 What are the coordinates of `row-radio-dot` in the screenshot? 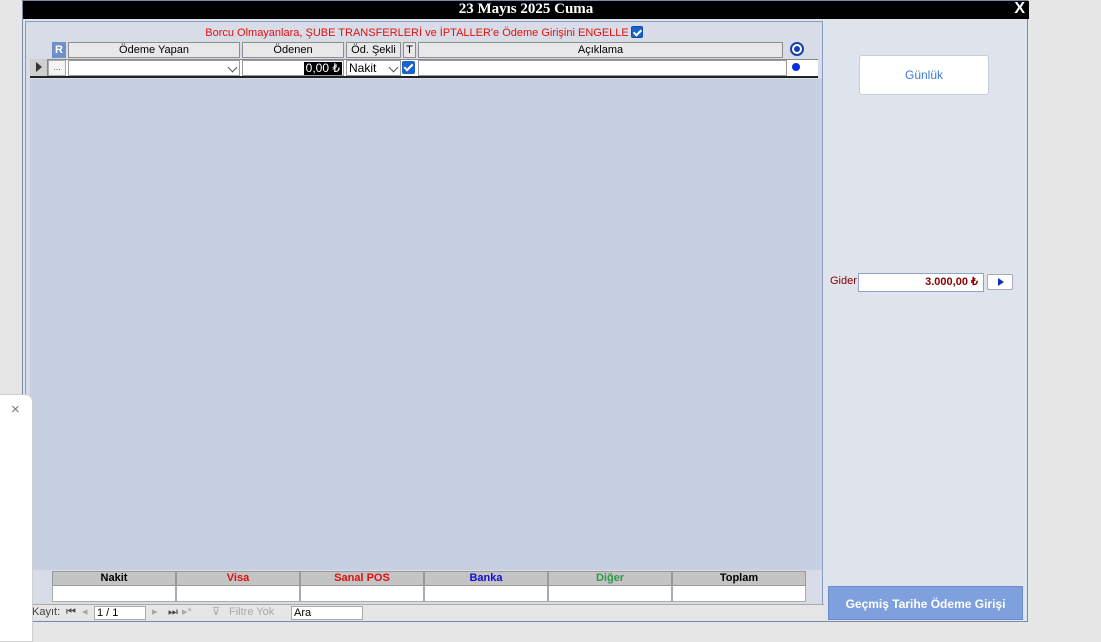 It's located at (796, 67).